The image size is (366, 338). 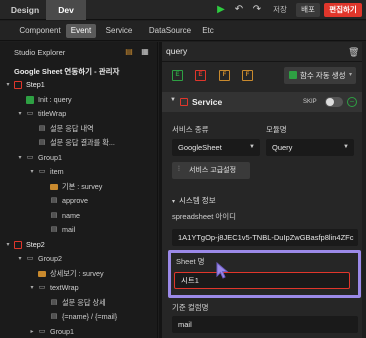 What do you see at coordinates (323, 75) in the screenshot?
I see `auto-generate-label: 함수 자동 생성` at bounding box center [323, 75].